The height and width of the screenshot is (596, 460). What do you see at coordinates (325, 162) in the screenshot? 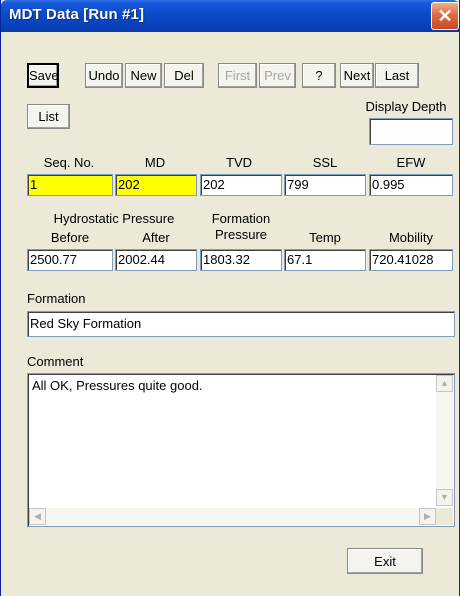
I see `ssl-label: SSL` at bounding box center [325, 162].